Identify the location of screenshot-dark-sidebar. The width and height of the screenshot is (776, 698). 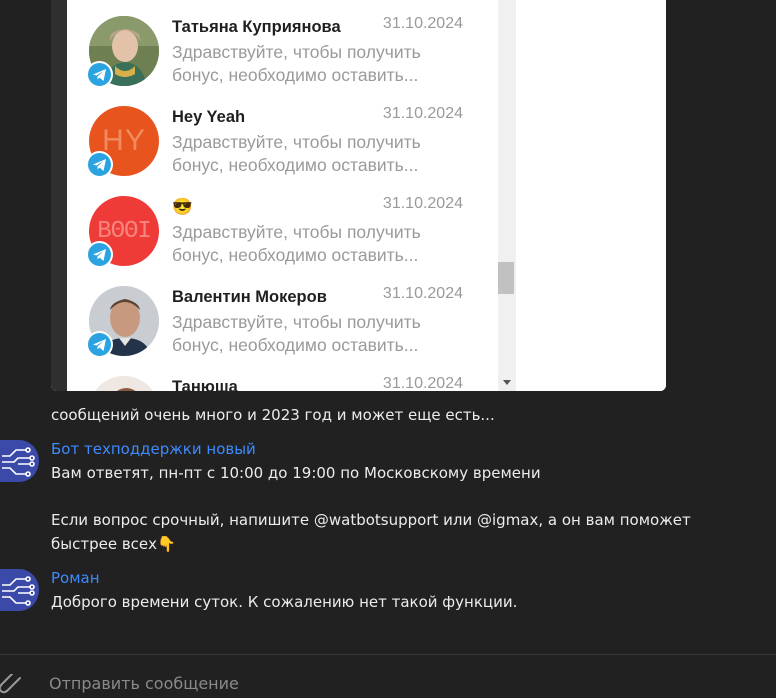
(59, 195).